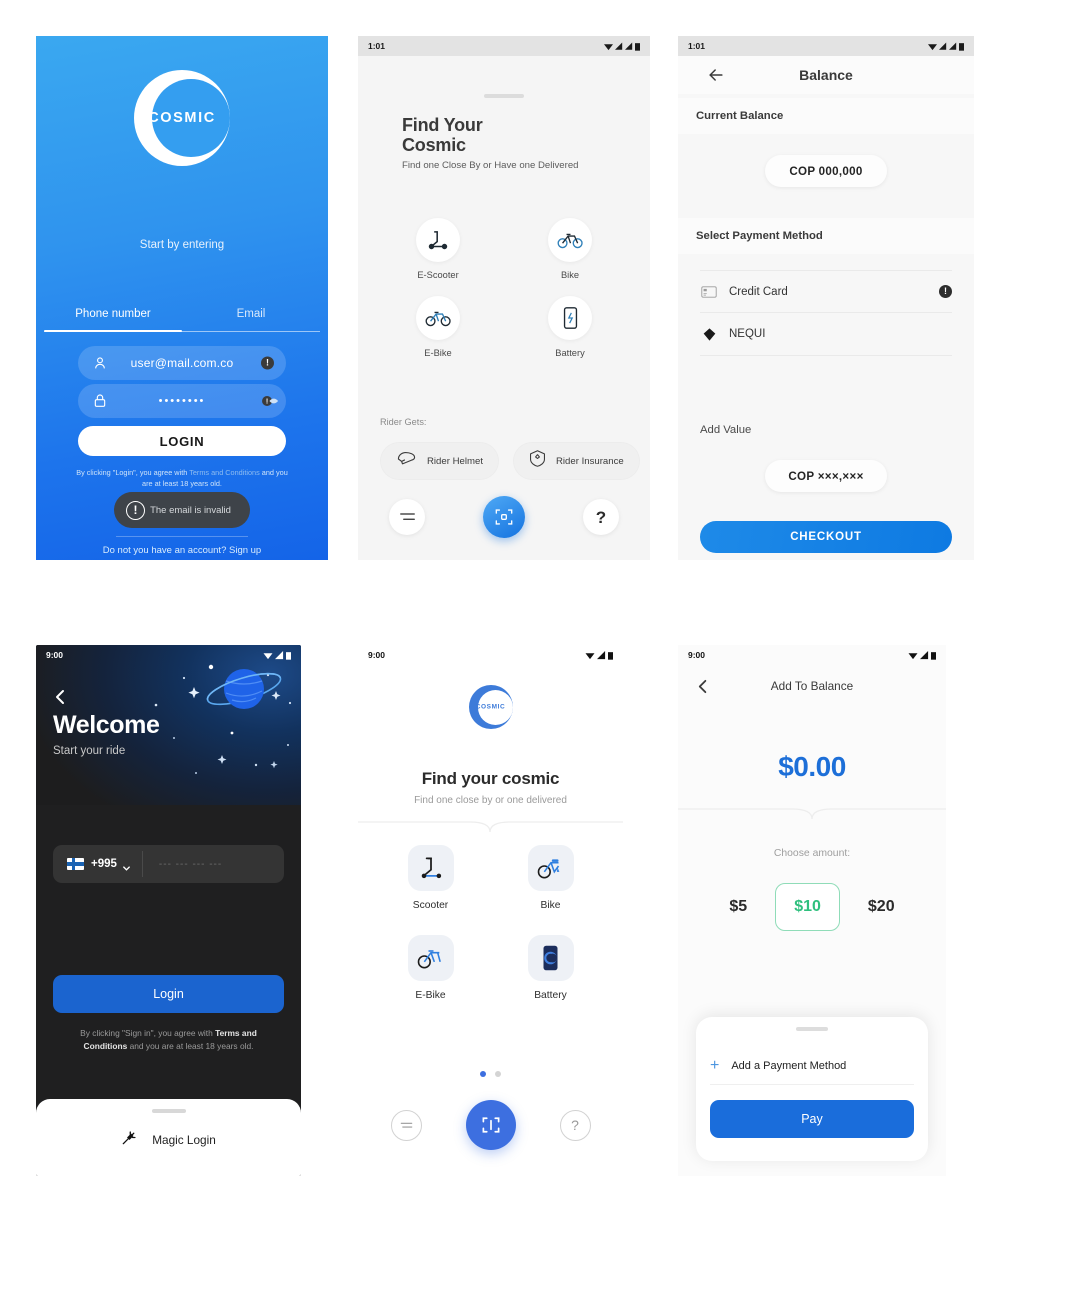 This screenshot has height=1306, width=1080. I want to click on password-value: ••••••••, so click(182, 401).